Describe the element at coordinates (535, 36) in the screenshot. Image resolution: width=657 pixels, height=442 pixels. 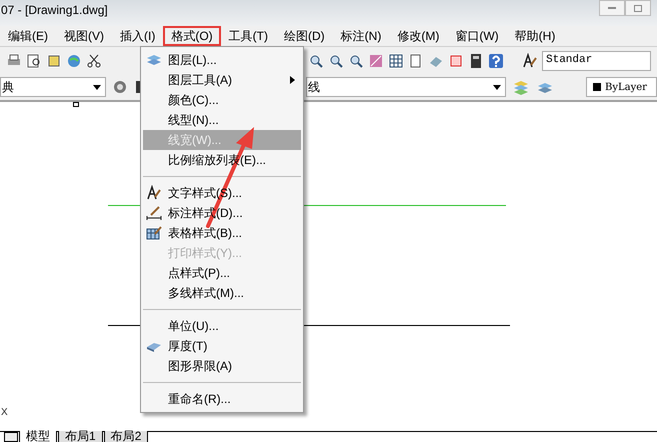
I see `menu-item: 帮助(H)` at that location.